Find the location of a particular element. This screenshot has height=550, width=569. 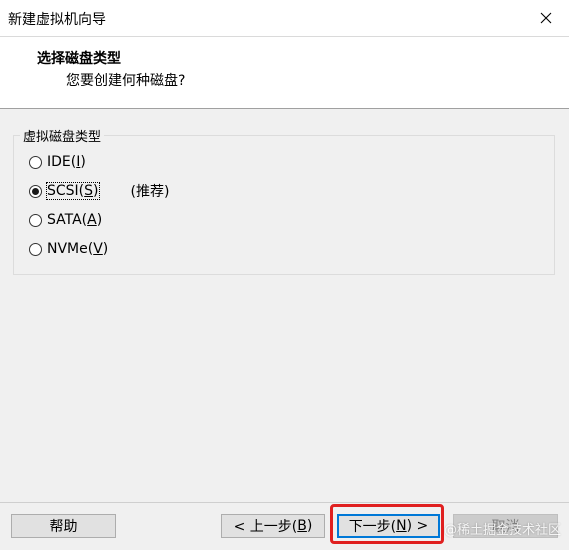

radio-option-ide: IDE(I) is located at coordinates (57, 162).